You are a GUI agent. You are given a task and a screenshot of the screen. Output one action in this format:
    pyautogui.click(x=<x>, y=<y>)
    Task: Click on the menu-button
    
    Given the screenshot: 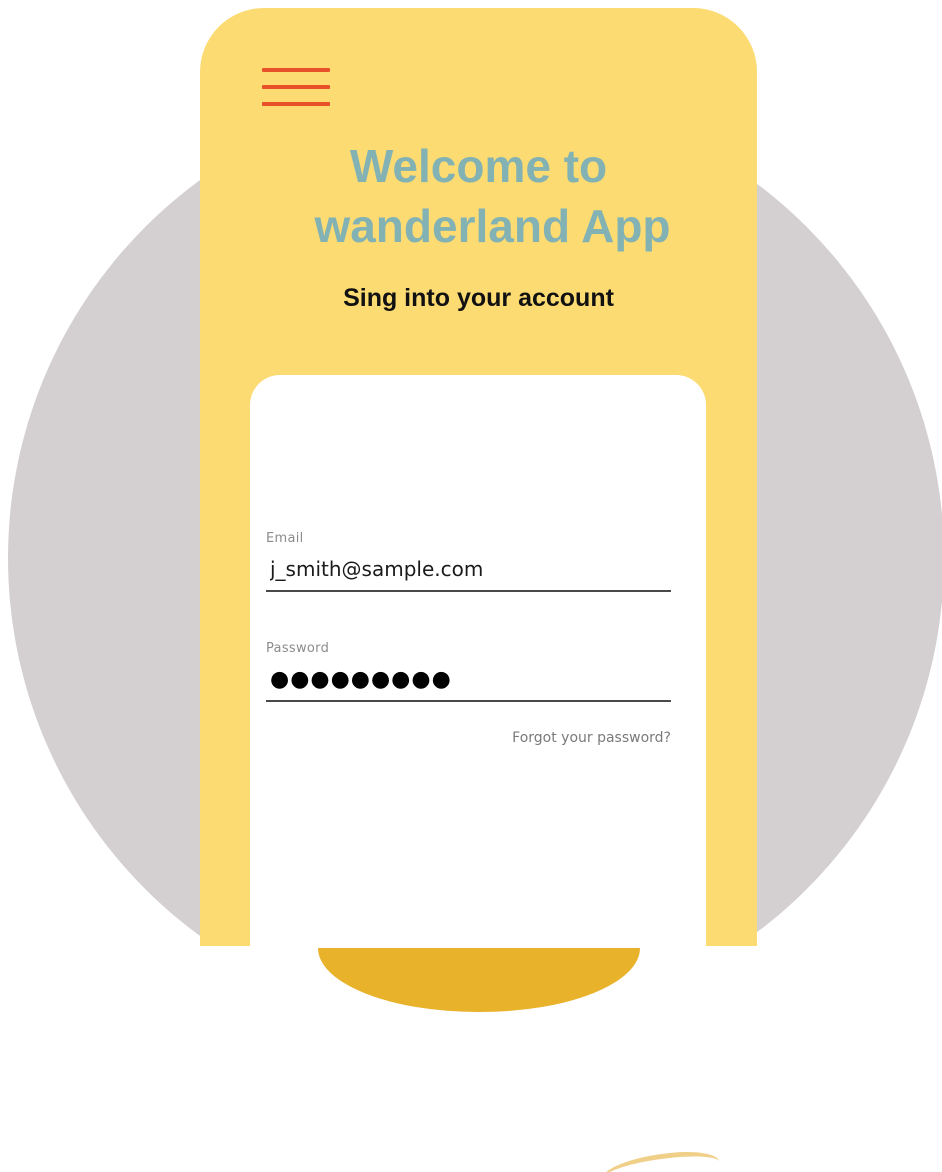 What is the action you would take?
    pyautogui.click(x=296, y=88)
    